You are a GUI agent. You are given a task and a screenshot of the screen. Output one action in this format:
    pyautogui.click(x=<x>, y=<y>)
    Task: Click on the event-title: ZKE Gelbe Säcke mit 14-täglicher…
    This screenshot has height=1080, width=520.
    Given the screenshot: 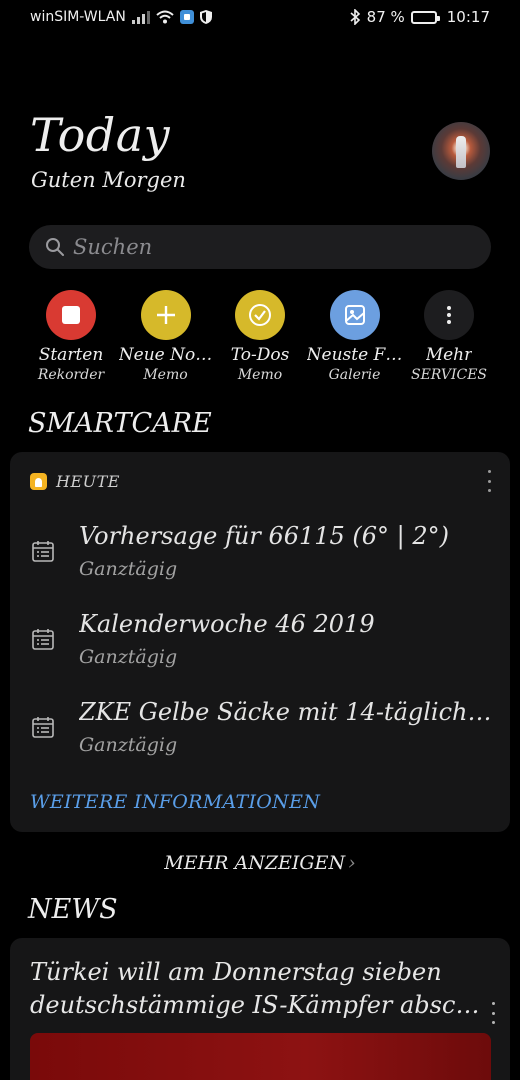 What is the action you would take?
    pyautogui.click(x=286, y=712)
    